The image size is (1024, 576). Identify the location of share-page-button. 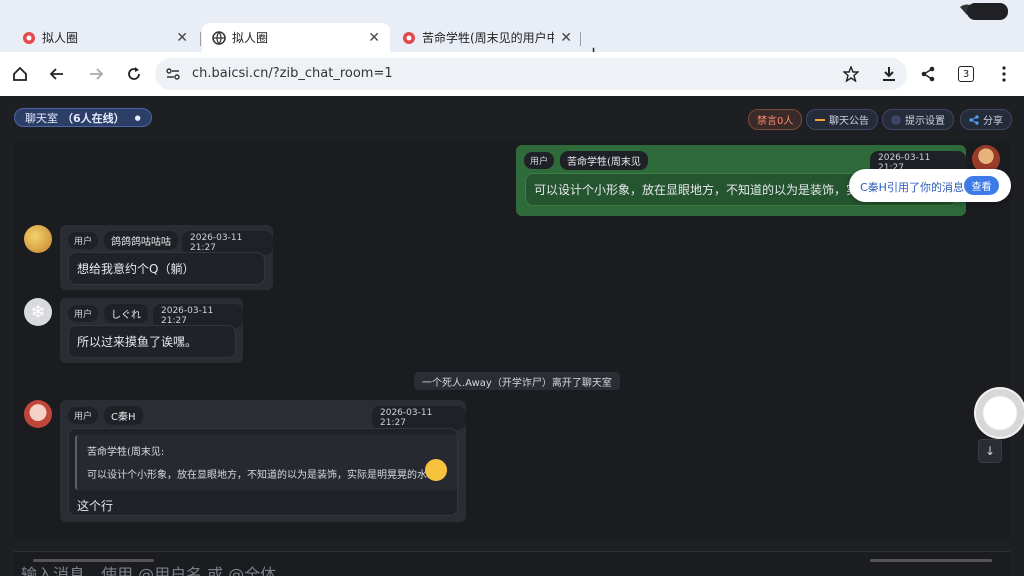
(928, 74).